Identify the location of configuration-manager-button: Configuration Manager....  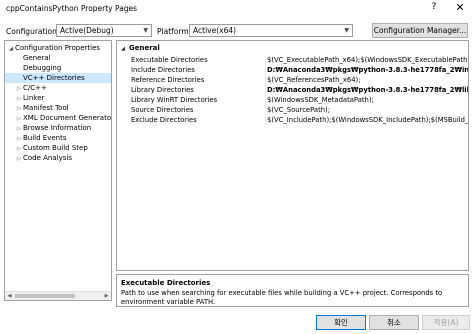
(420, 30).